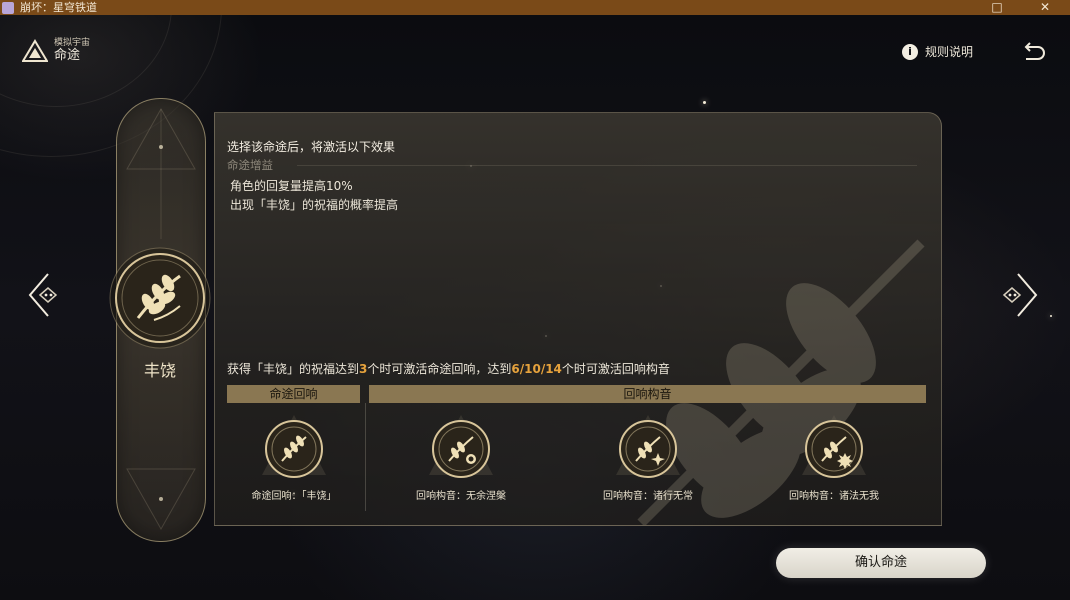 This screenshot has height=600, width=1070. Describe the element at coordinates (881, 563) in the screenshot. I see `confirm-path-button: 确认命途` at that location.